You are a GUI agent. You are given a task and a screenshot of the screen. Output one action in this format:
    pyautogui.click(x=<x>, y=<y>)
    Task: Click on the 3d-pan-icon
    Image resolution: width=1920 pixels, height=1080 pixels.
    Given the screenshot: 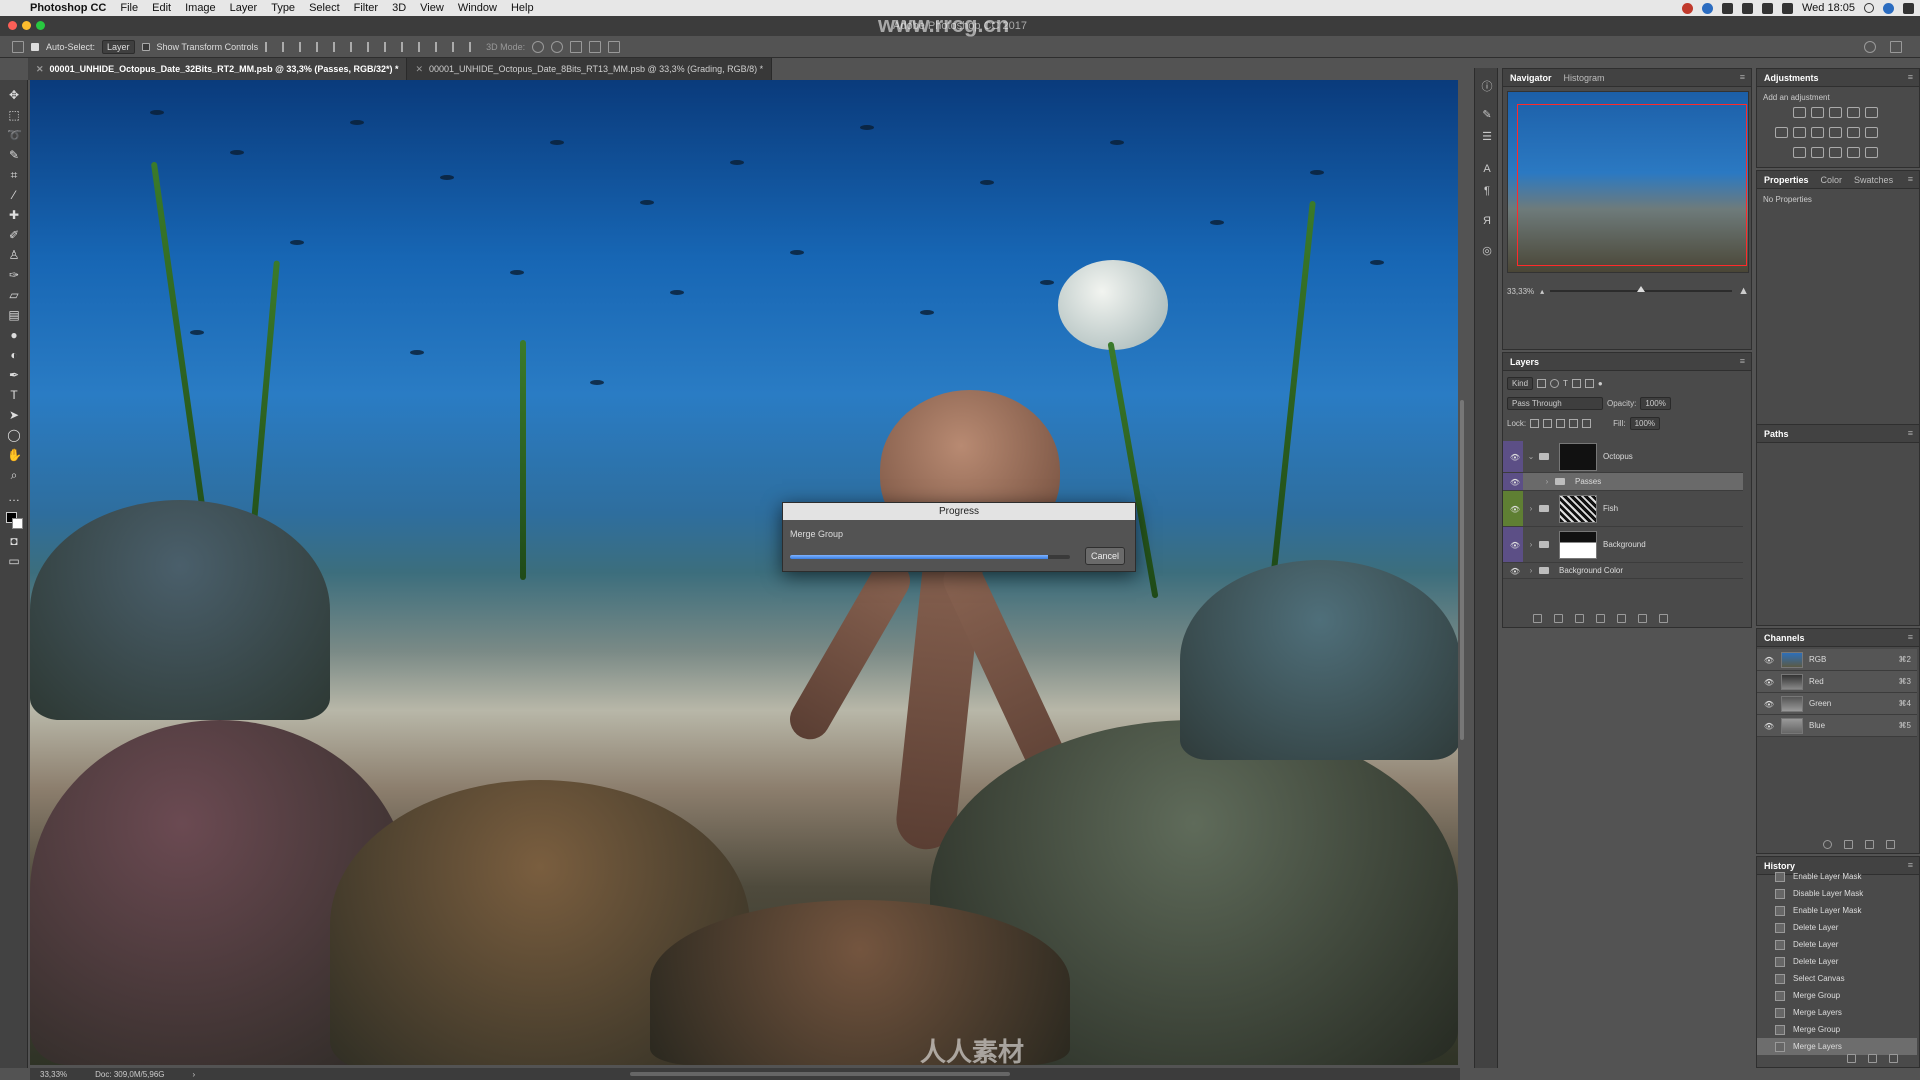 What is the action you would take?
    pyautogui.click(x=576, y=46)
    